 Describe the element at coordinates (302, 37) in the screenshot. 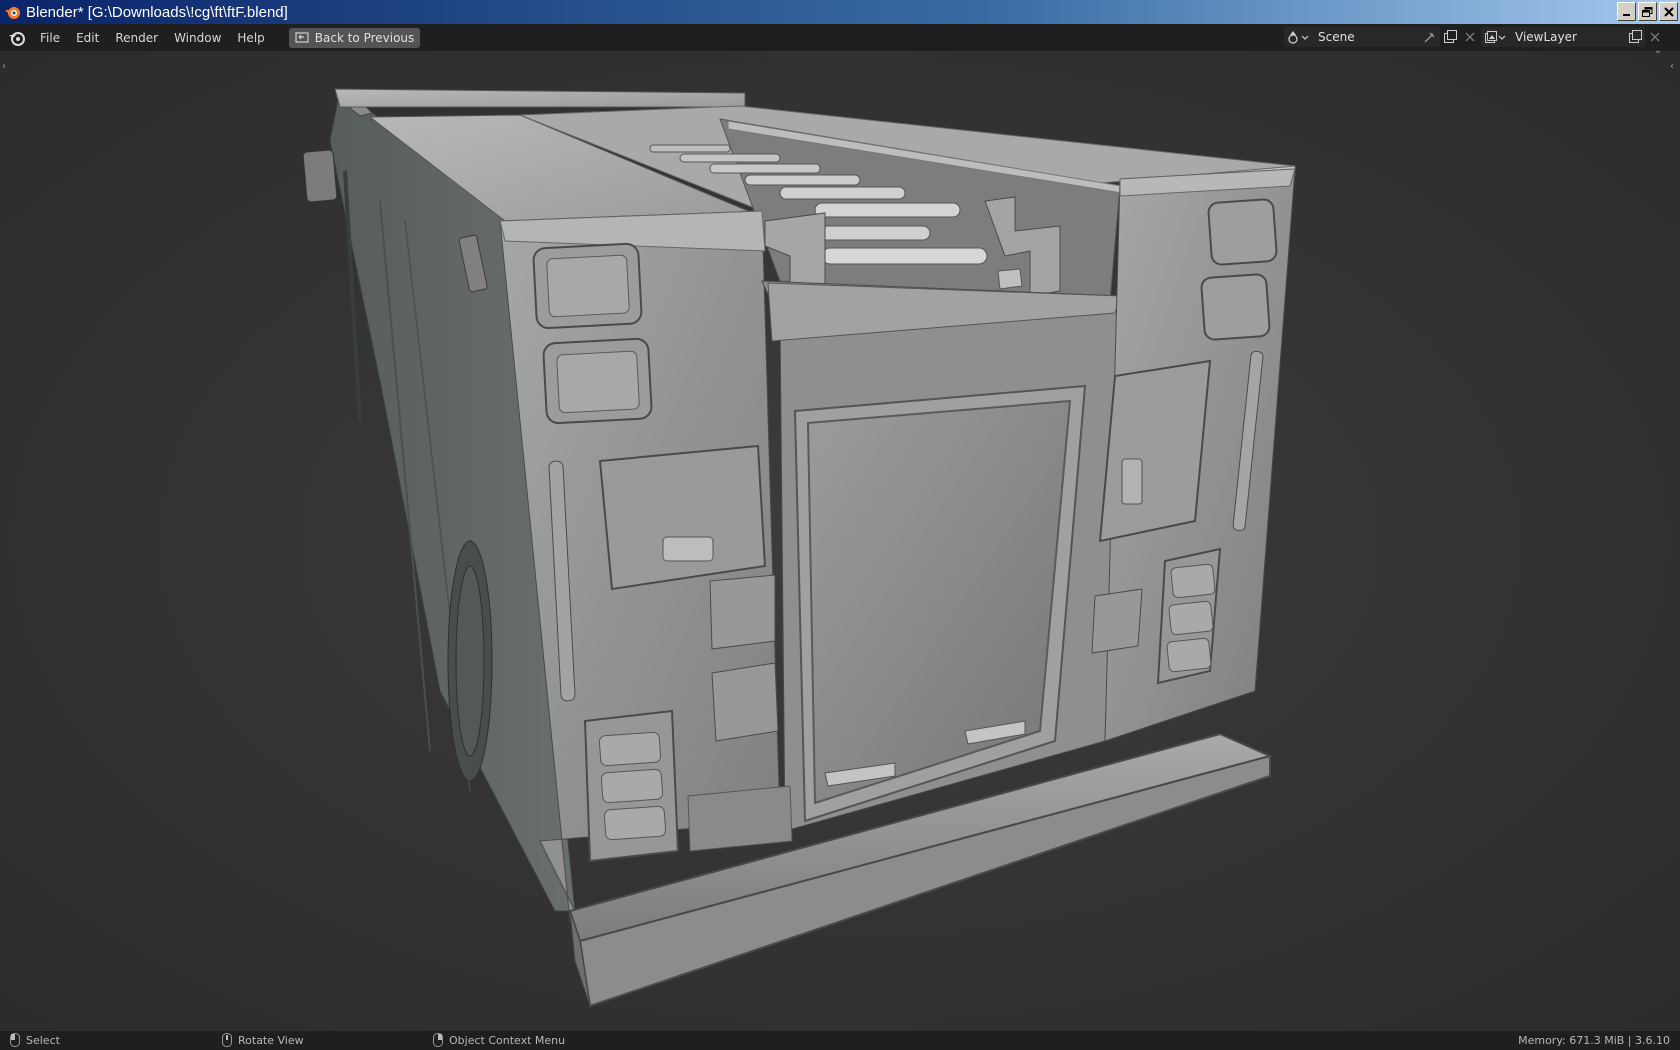

I see `screen-back-icon` at that location.